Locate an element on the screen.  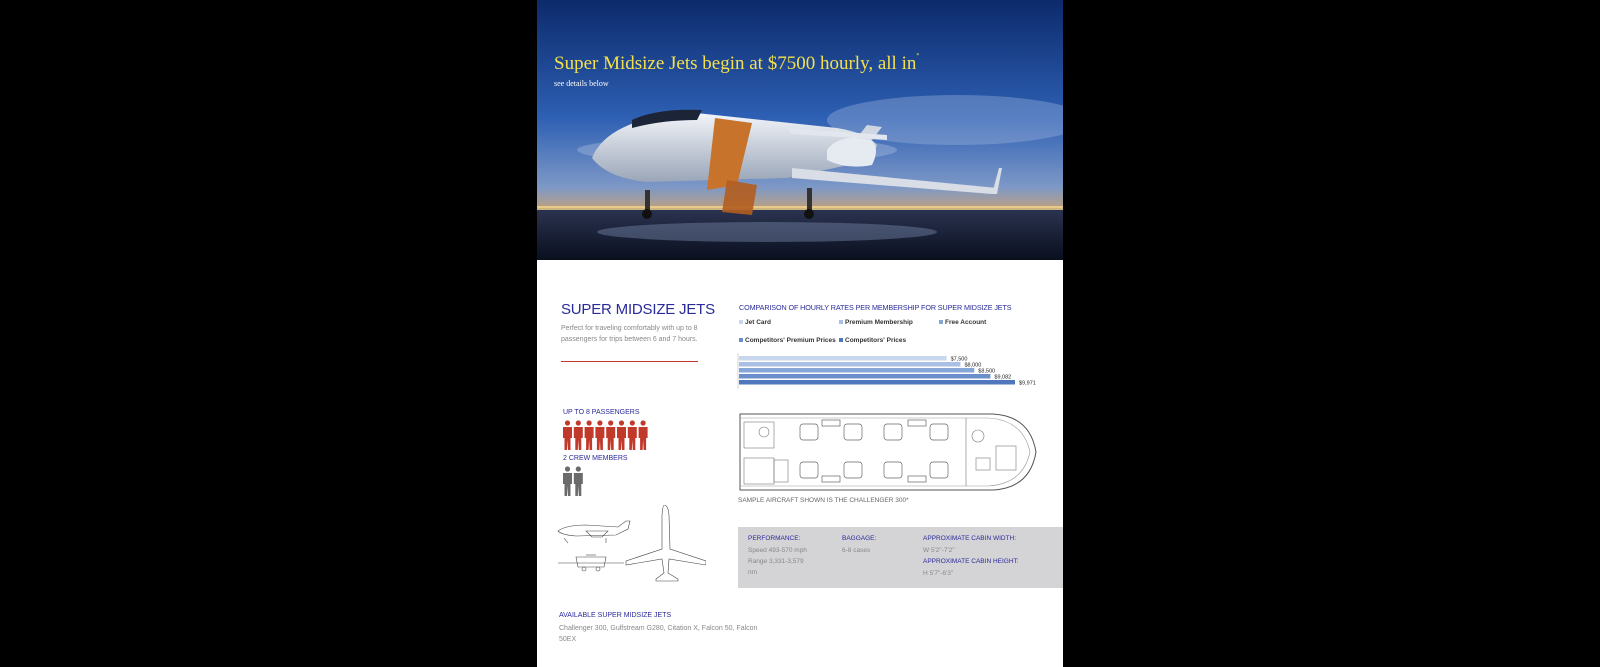
legend-item: Jet Card is located at coordinates (755, 322).